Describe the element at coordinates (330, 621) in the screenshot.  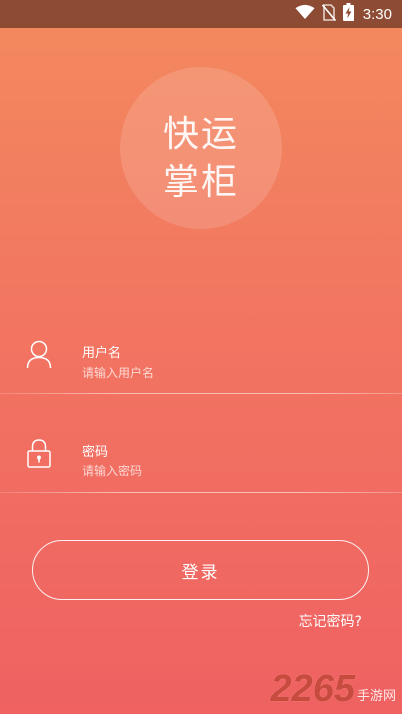
I see `forgot-password-link: 忘记密码?` at that location.